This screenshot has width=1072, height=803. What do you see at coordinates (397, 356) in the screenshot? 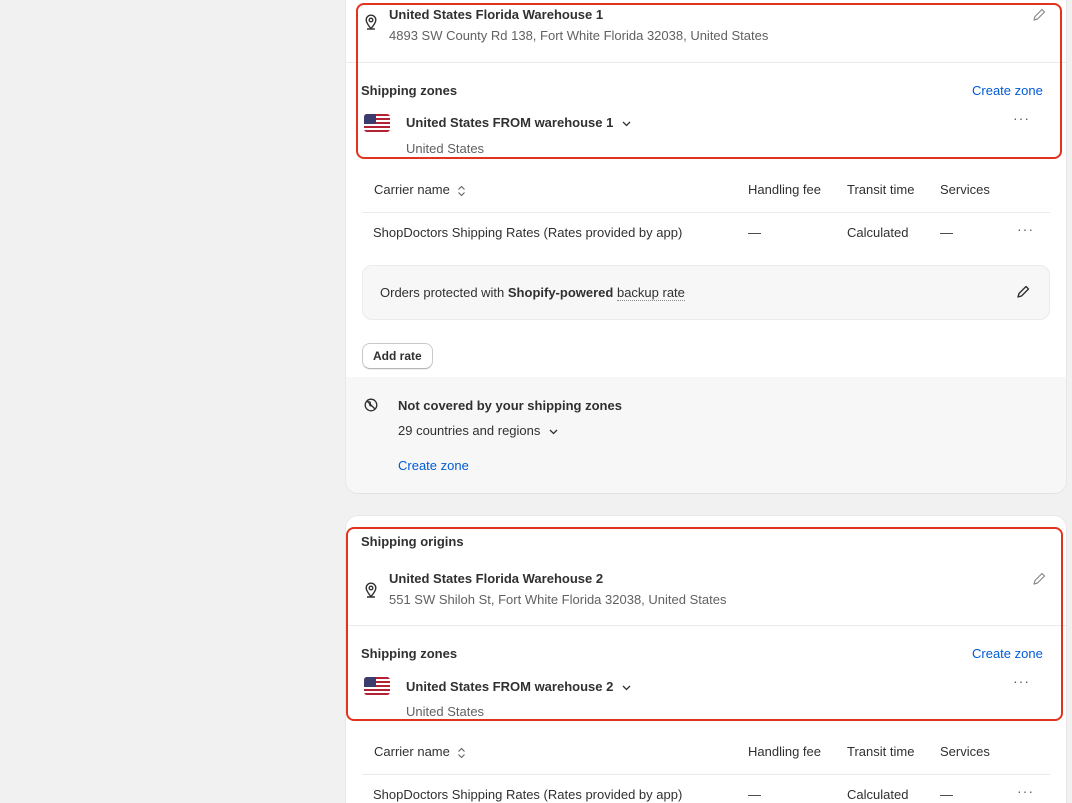
I see `add-rate-button: Add rate` at bounding box center [397, 356].